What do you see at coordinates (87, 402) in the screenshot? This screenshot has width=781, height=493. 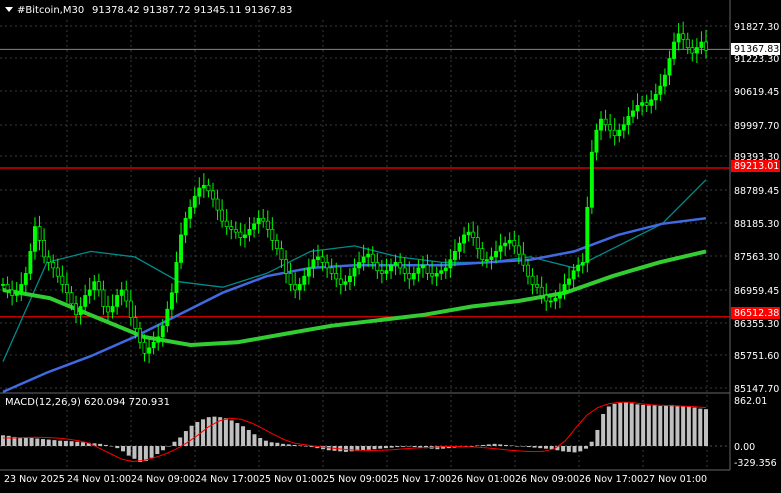 I see `macd-label: MACD(12,26,9) 620.094 720.931` at bounding box center [87, 402].